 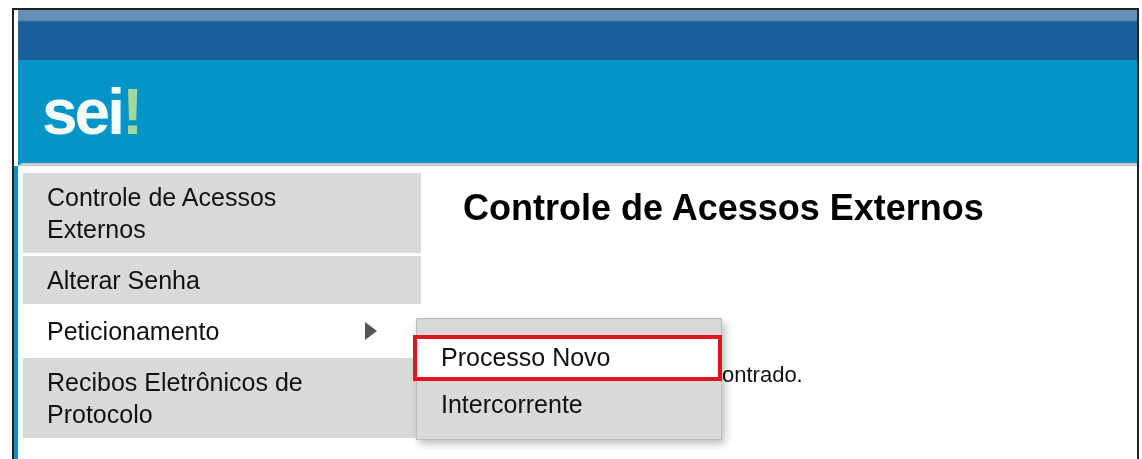 What do you see at coordinates (222, 213) in the screenshot?
I see `sidebar-item: Controle de Acessos Externos` at bounding box center [222, 213].